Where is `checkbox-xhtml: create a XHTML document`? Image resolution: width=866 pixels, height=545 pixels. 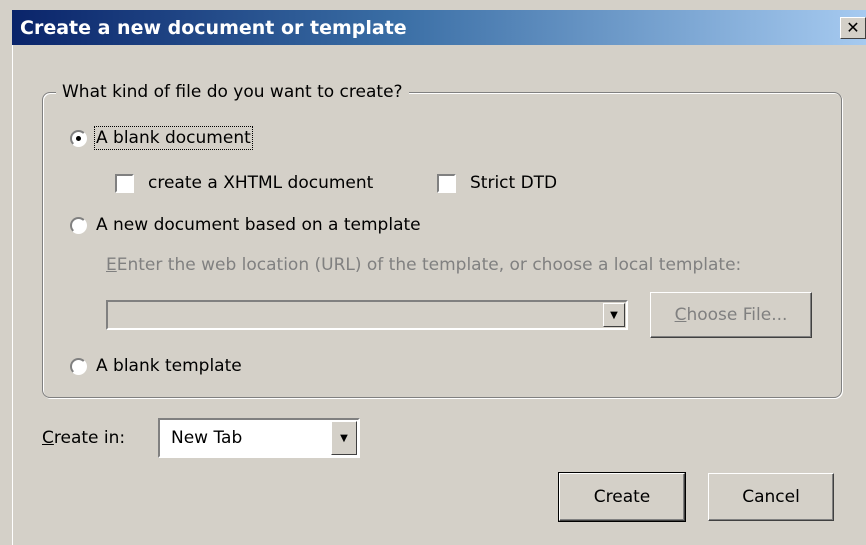 checkbox-xhtml: create a XHTML document is located at coordinates (244, 183).